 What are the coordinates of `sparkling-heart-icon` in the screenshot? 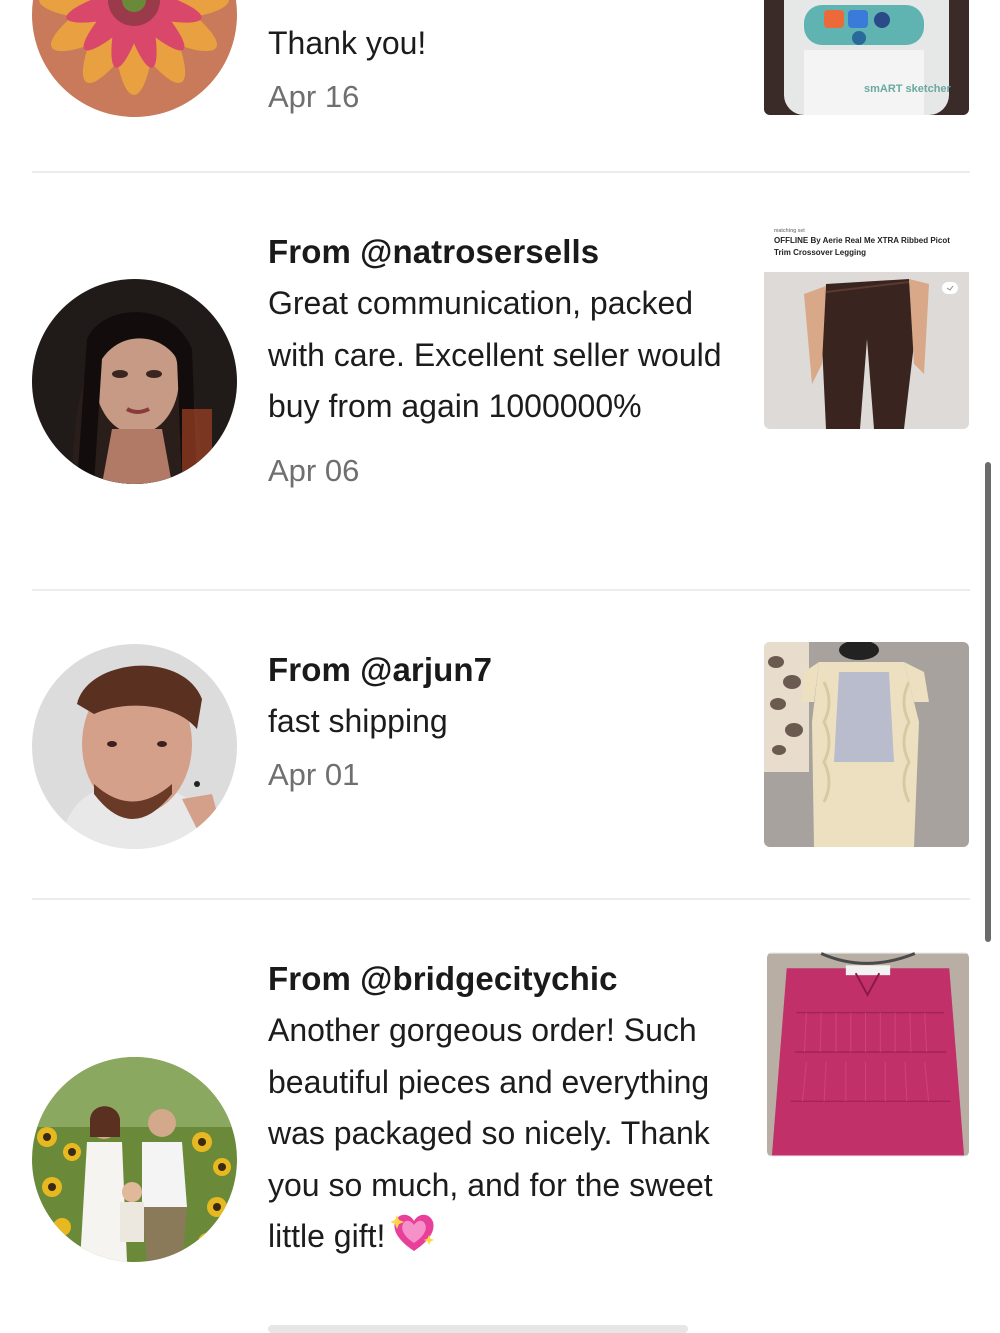 It's located at (413, 1240).